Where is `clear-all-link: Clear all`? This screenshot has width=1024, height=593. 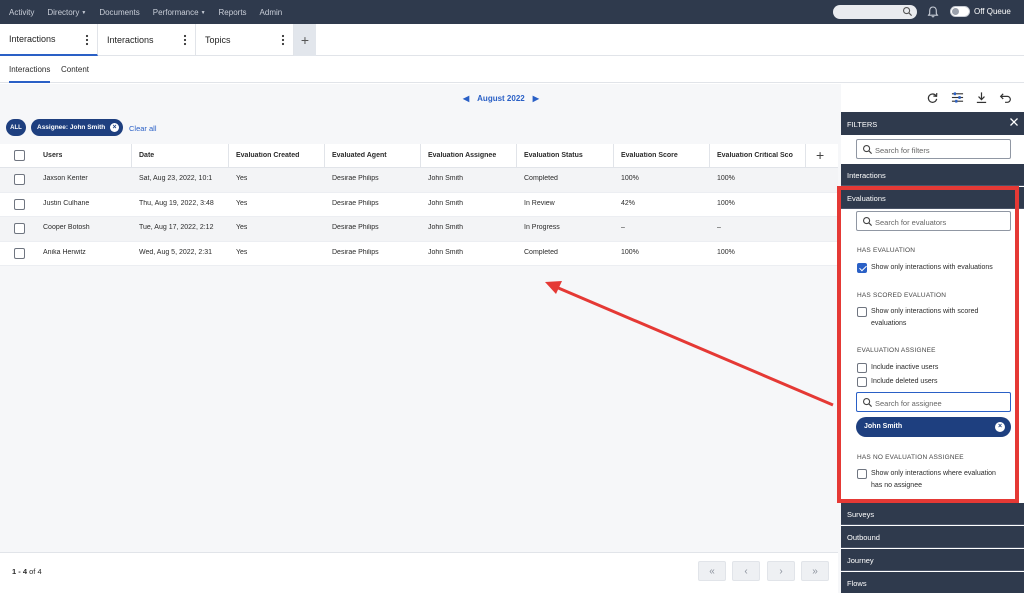 clear-all-link: Clear all is located at coordinates (143, 128).